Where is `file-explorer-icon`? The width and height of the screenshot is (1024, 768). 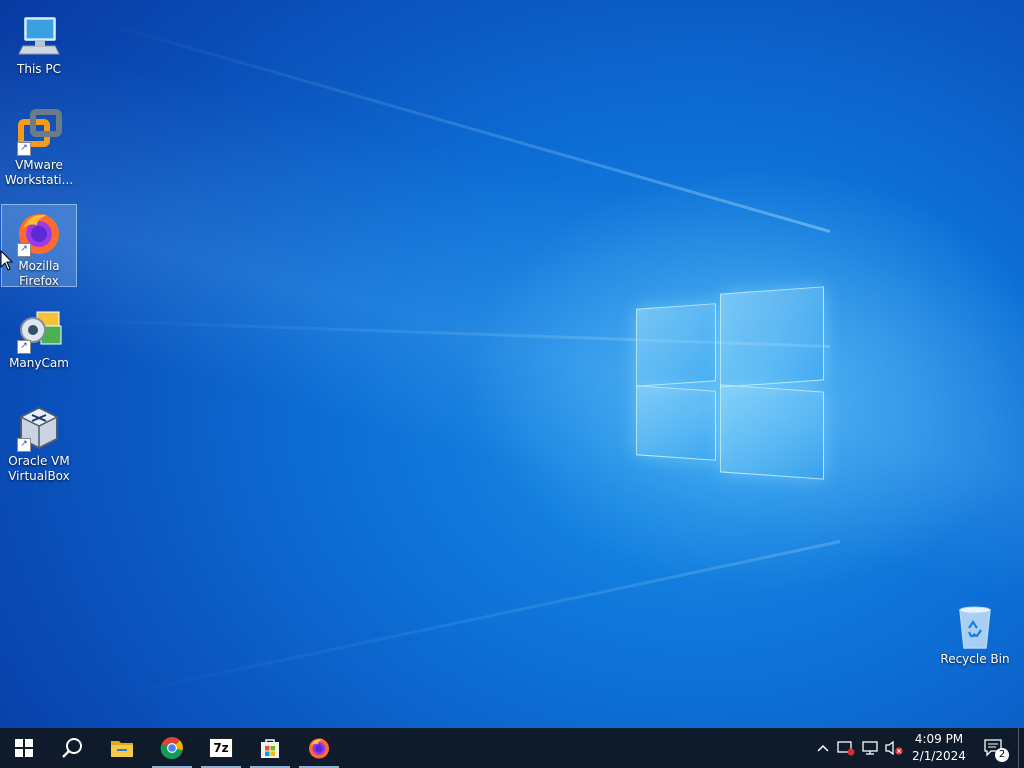
file-explorer-icon is located at coordinates (122, 749).